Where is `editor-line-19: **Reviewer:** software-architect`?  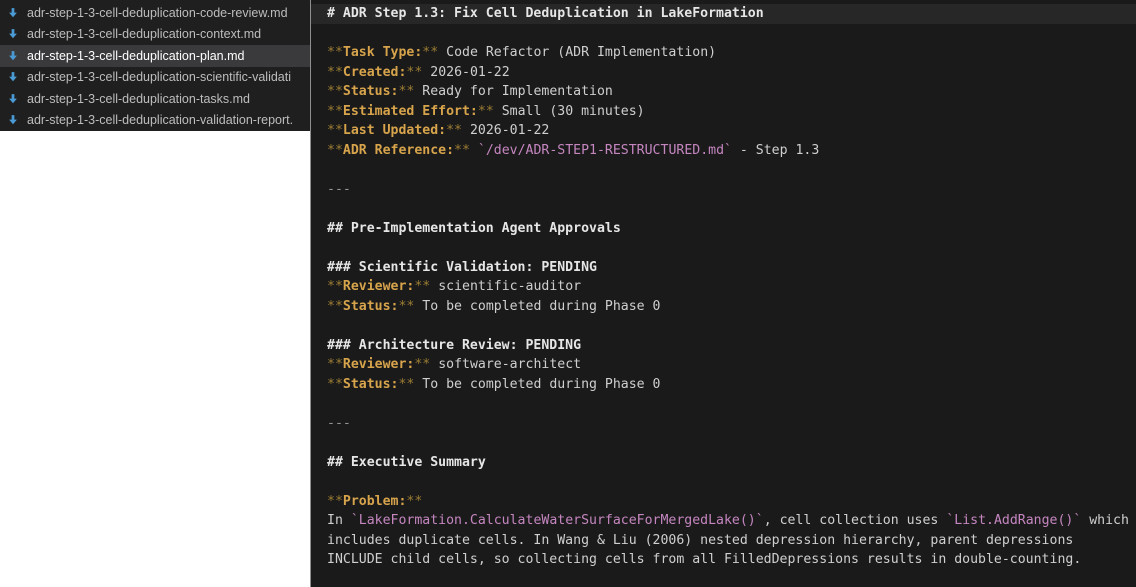
editor-line-19: **Reviewer:** software-architect is located at coordinates (723, 365).